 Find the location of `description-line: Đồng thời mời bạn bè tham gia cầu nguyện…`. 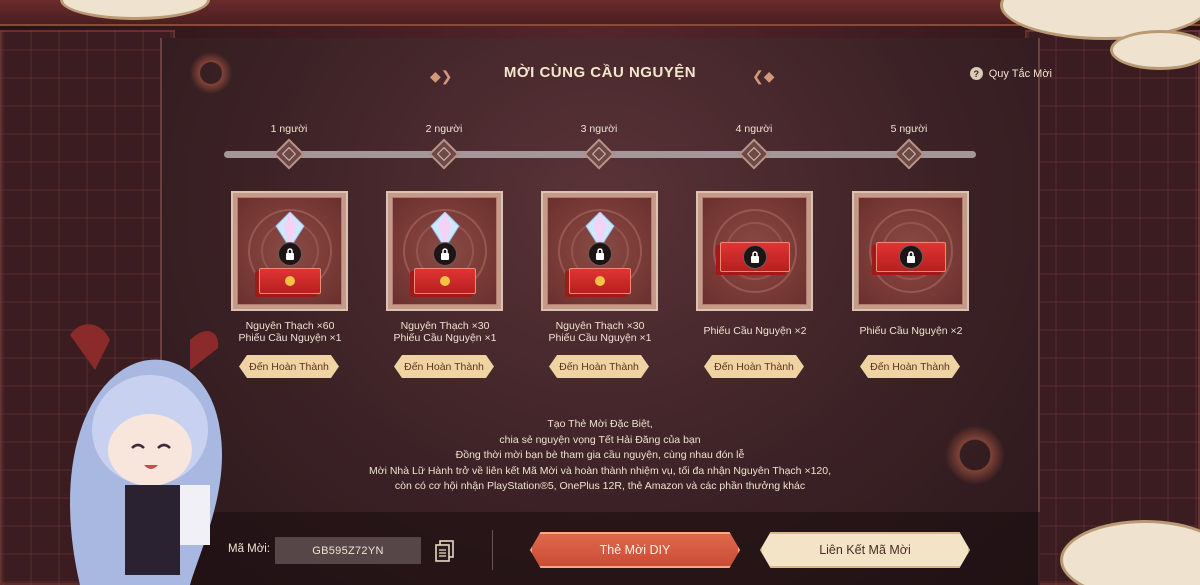

description-line: Đồng thời mời bạn bè tham gia cầu nguyện… is located at coordinates (600, 455).